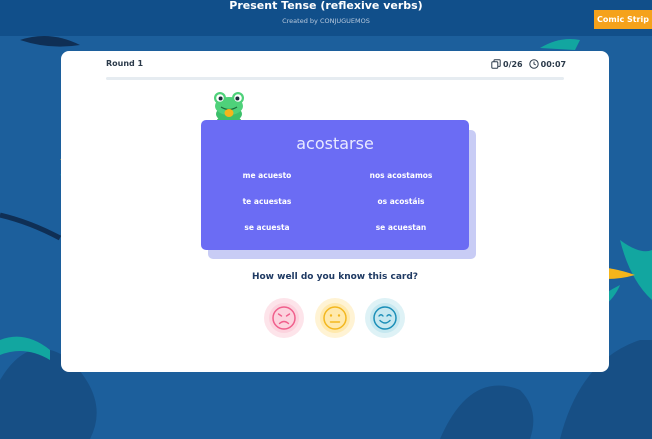  What do you see at coordinates (267, 227) in the screenshot?
I see `conjugation-el: se acuesta` at bounding box center [267, 227].